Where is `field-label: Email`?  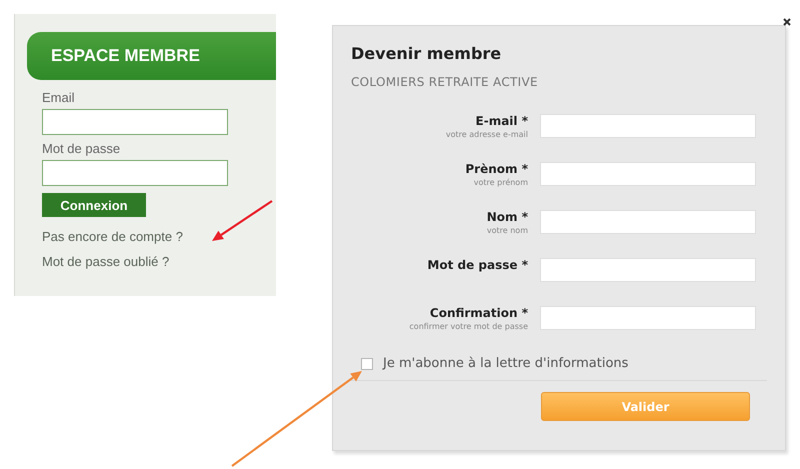 field-label: Email is located at coordinates (58, 97).